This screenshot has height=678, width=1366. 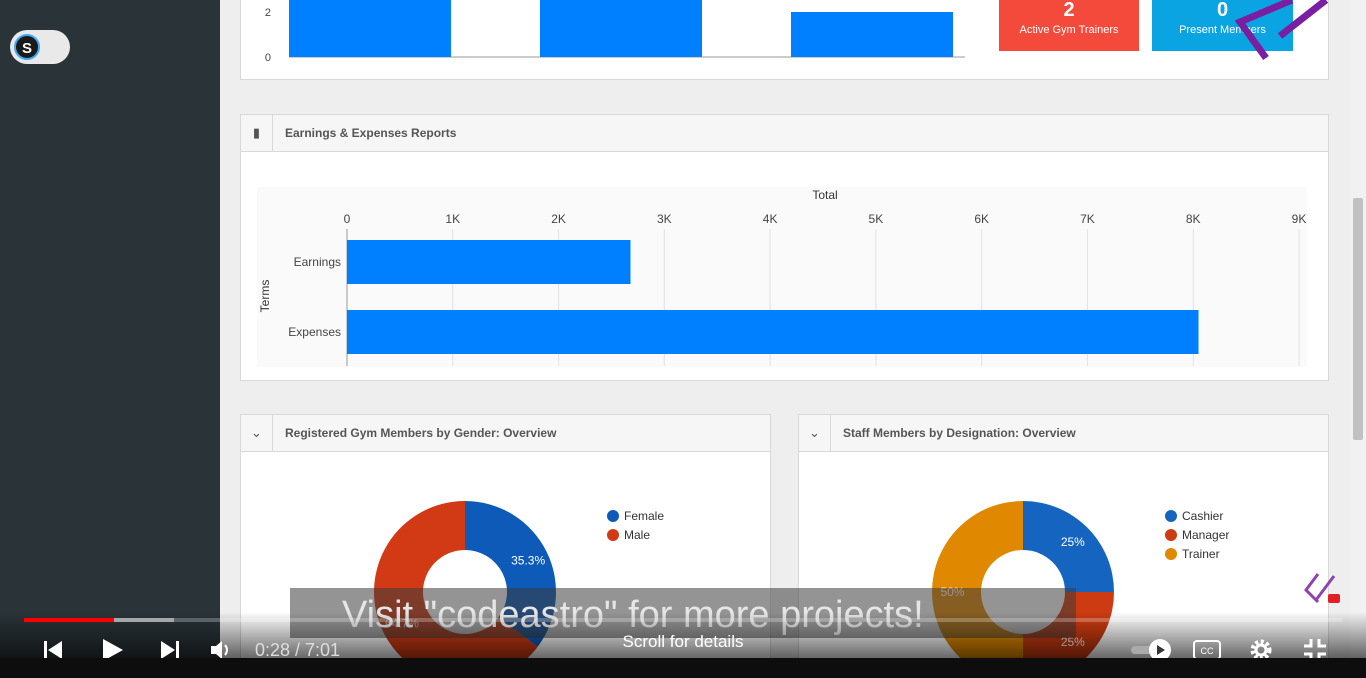 What do you see at coordinates (314, 332) in the screenshot?
I see `category-label: Expenses` at bounding box center [314, 332].